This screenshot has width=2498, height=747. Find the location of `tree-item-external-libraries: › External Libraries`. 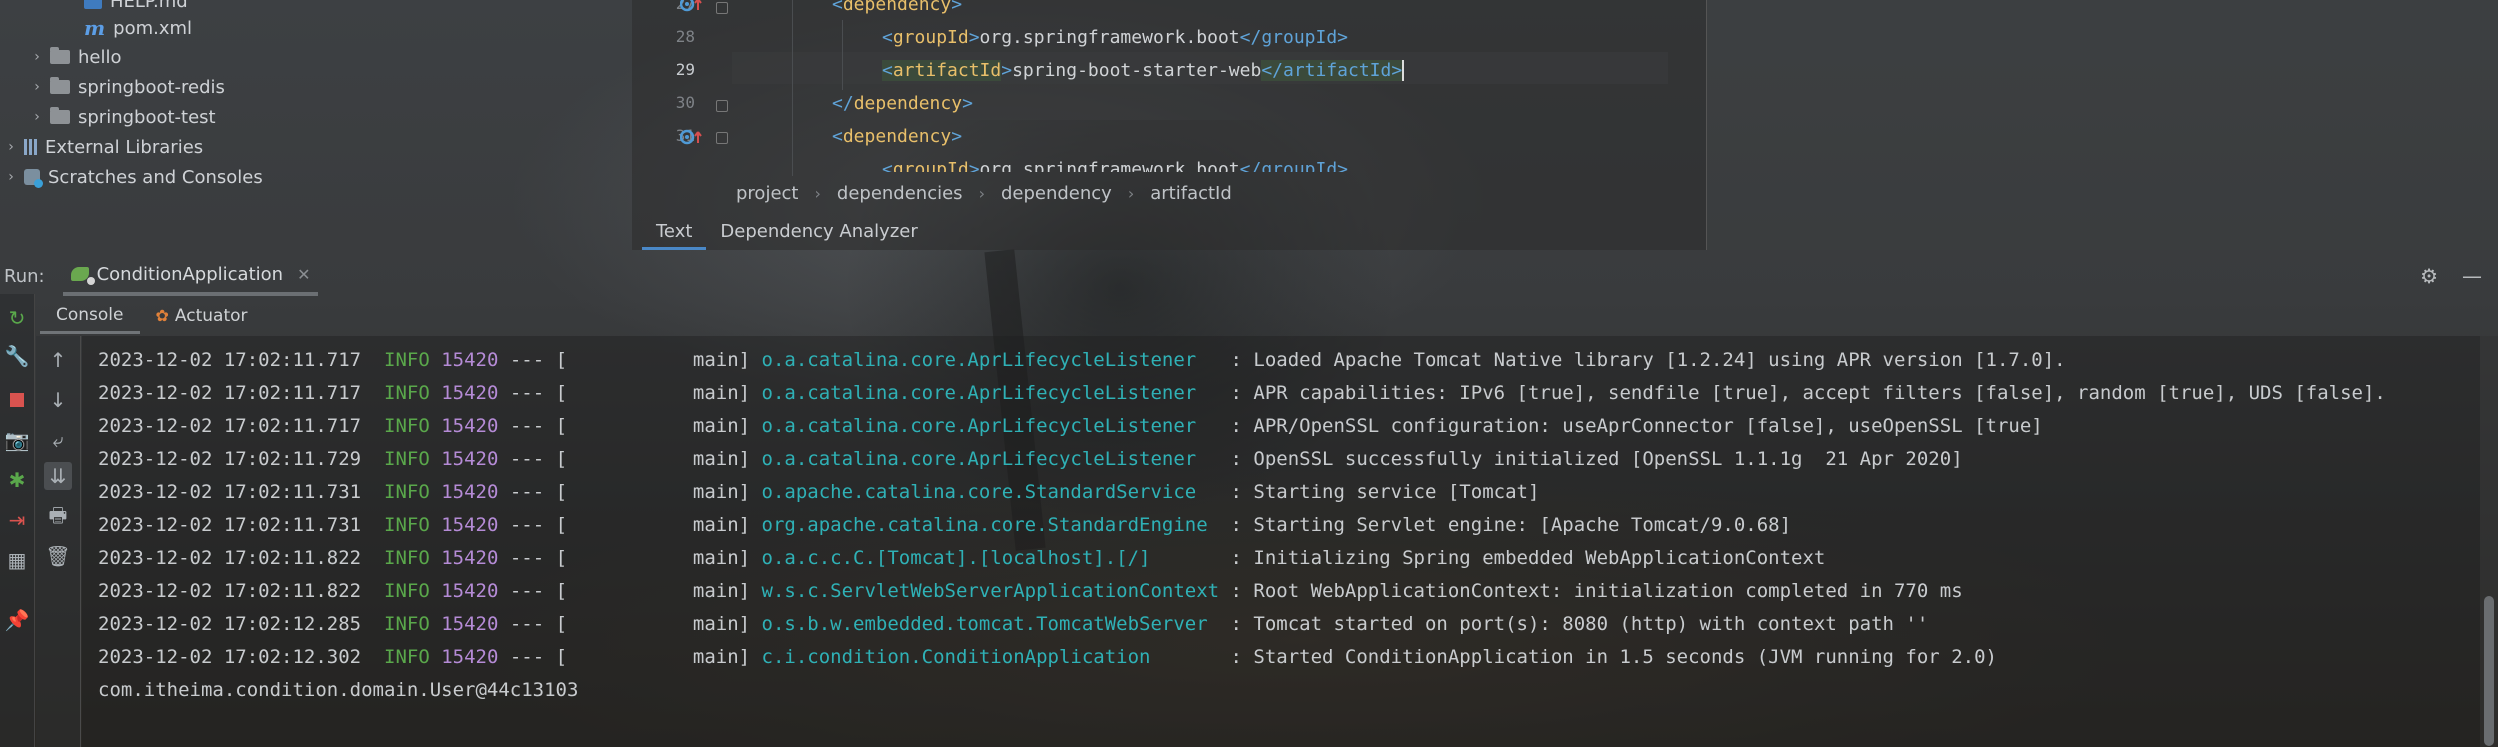

tree-item-external-libraries: › External Libraries is located at coordinates (103, 147).